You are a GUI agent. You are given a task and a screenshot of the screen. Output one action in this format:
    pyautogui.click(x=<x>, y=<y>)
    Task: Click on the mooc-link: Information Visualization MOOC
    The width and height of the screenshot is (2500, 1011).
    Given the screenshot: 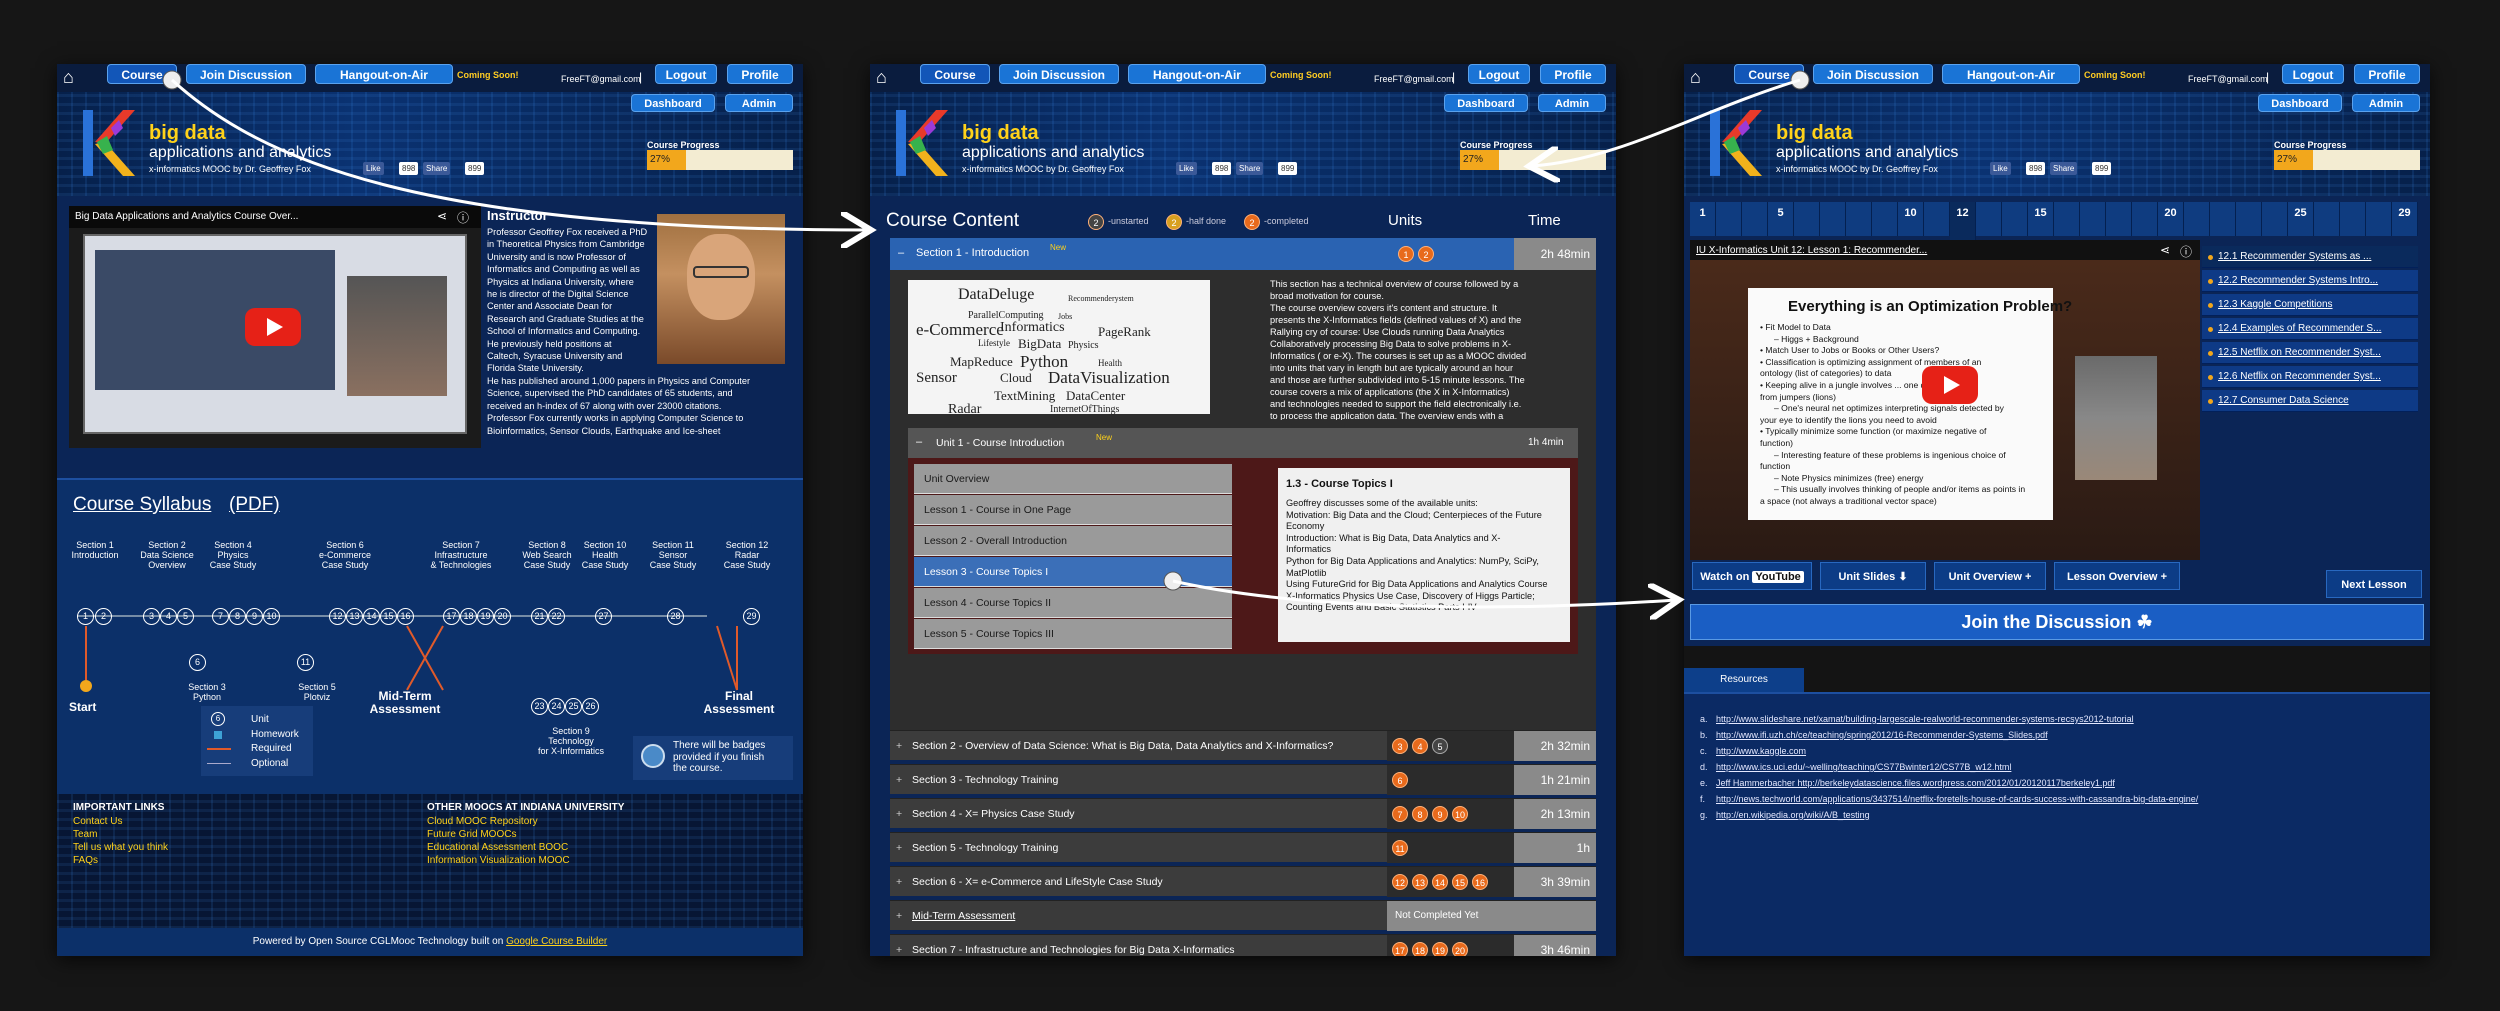 What is the action you would take?
    pyautogui.click(x=498, y=860)
    